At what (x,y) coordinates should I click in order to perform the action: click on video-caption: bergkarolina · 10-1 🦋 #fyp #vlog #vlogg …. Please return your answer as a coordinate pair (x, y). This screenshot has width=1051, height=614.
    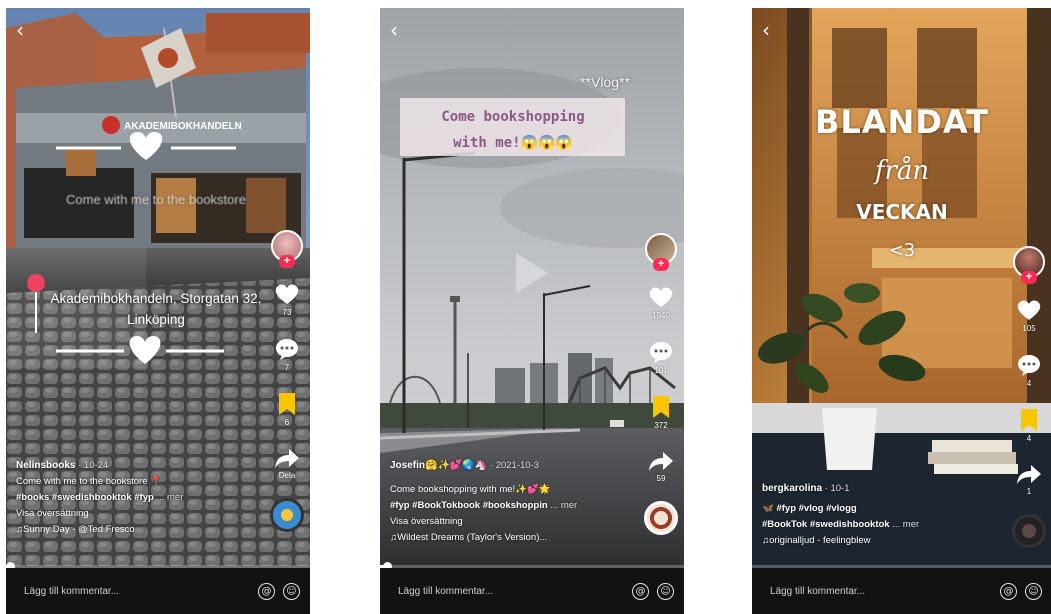
    Looking at the image, I should click on (877, 515).